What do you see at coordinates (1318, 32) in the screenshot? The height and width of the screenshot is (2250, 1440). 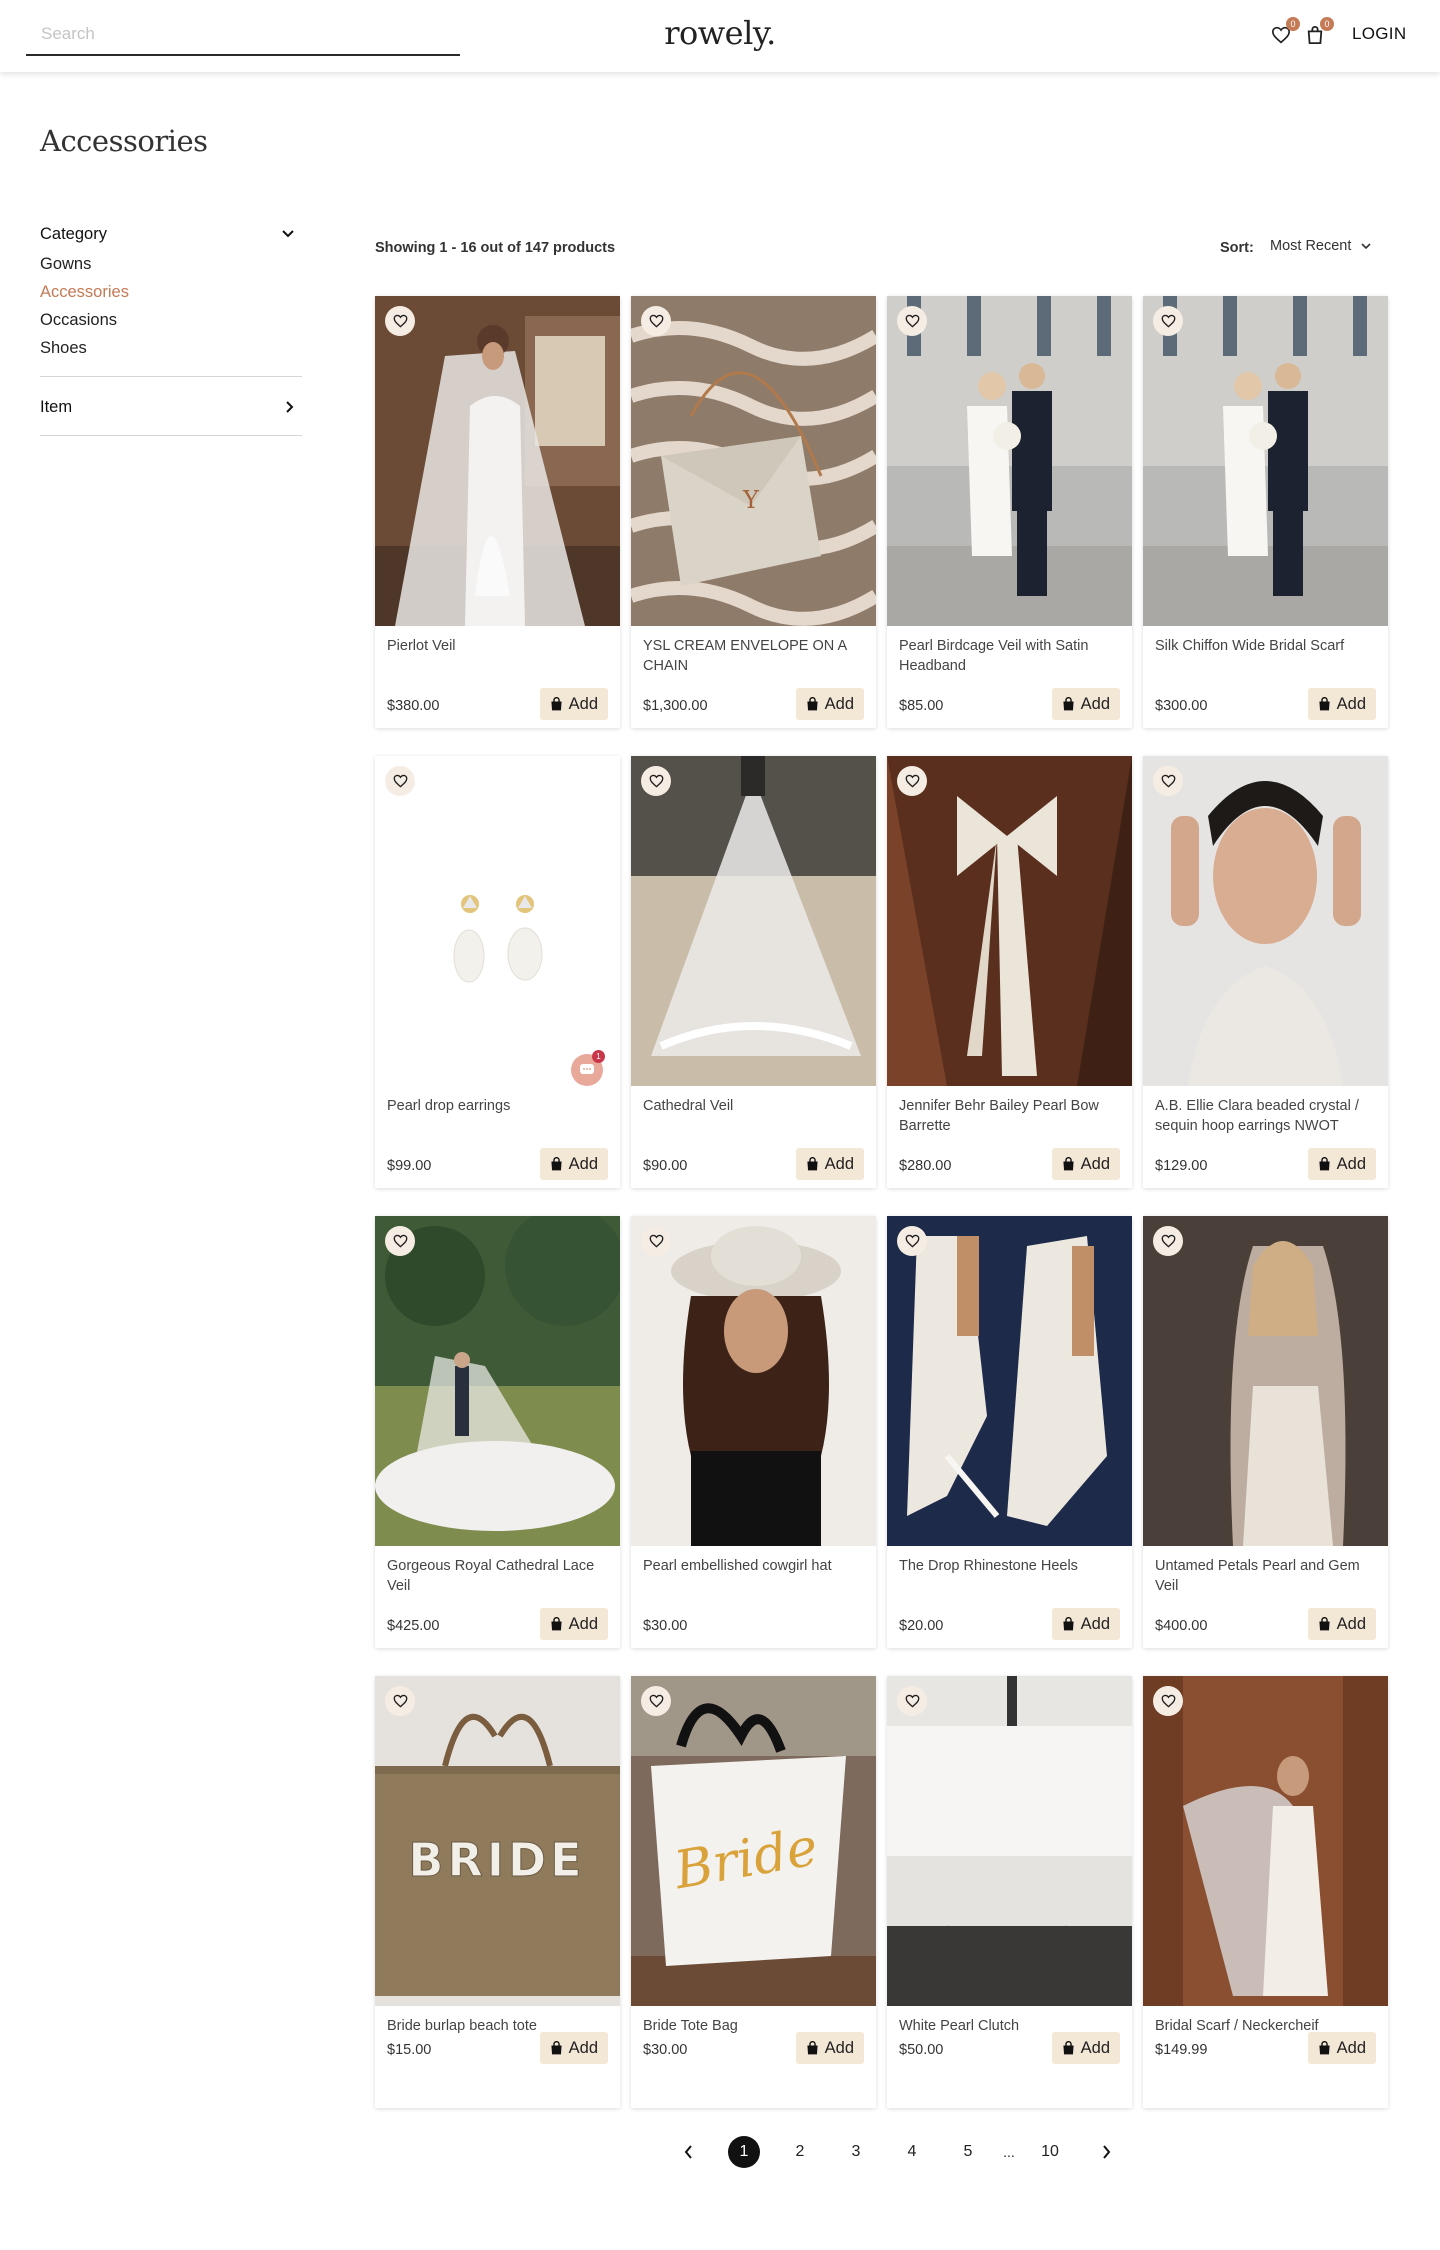 I see `cart-button: 0` at bounding box center [1318, 32].